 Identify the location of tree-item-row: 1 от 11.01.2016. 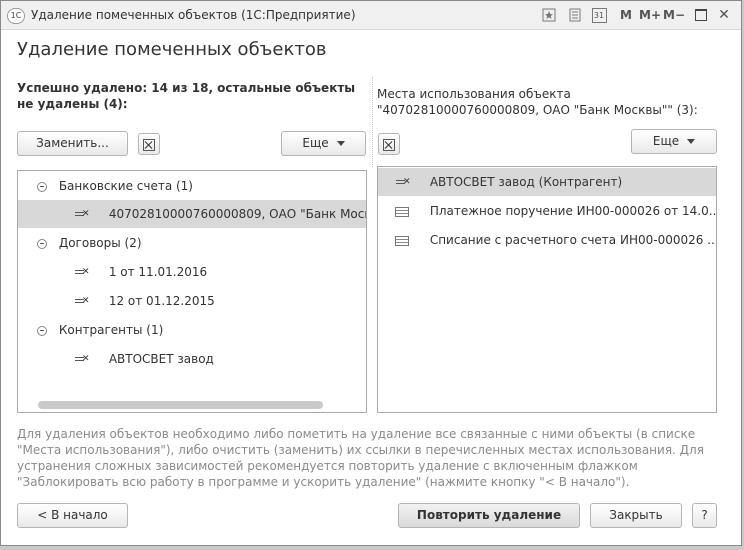
(192, 272).